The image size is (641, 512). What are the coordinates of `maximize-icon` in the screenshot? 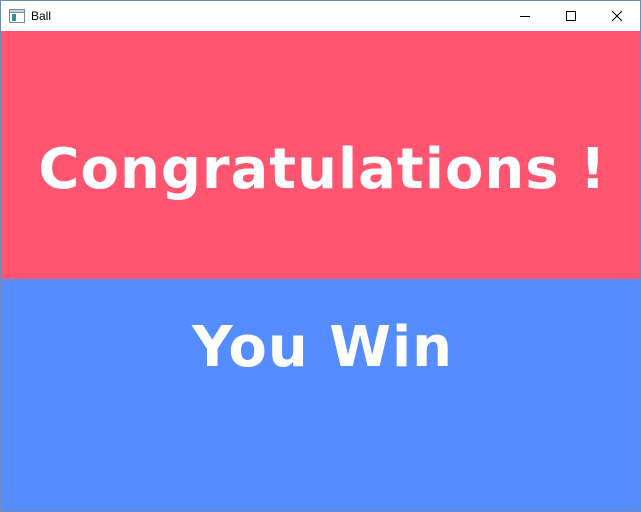 It's located at (571, 16).